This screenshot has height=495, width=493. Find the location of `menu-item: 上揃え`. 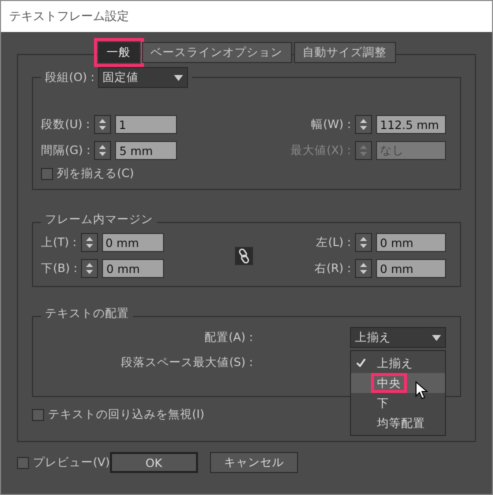

menu-item: 上揃え is located at coordinates (398, 363).